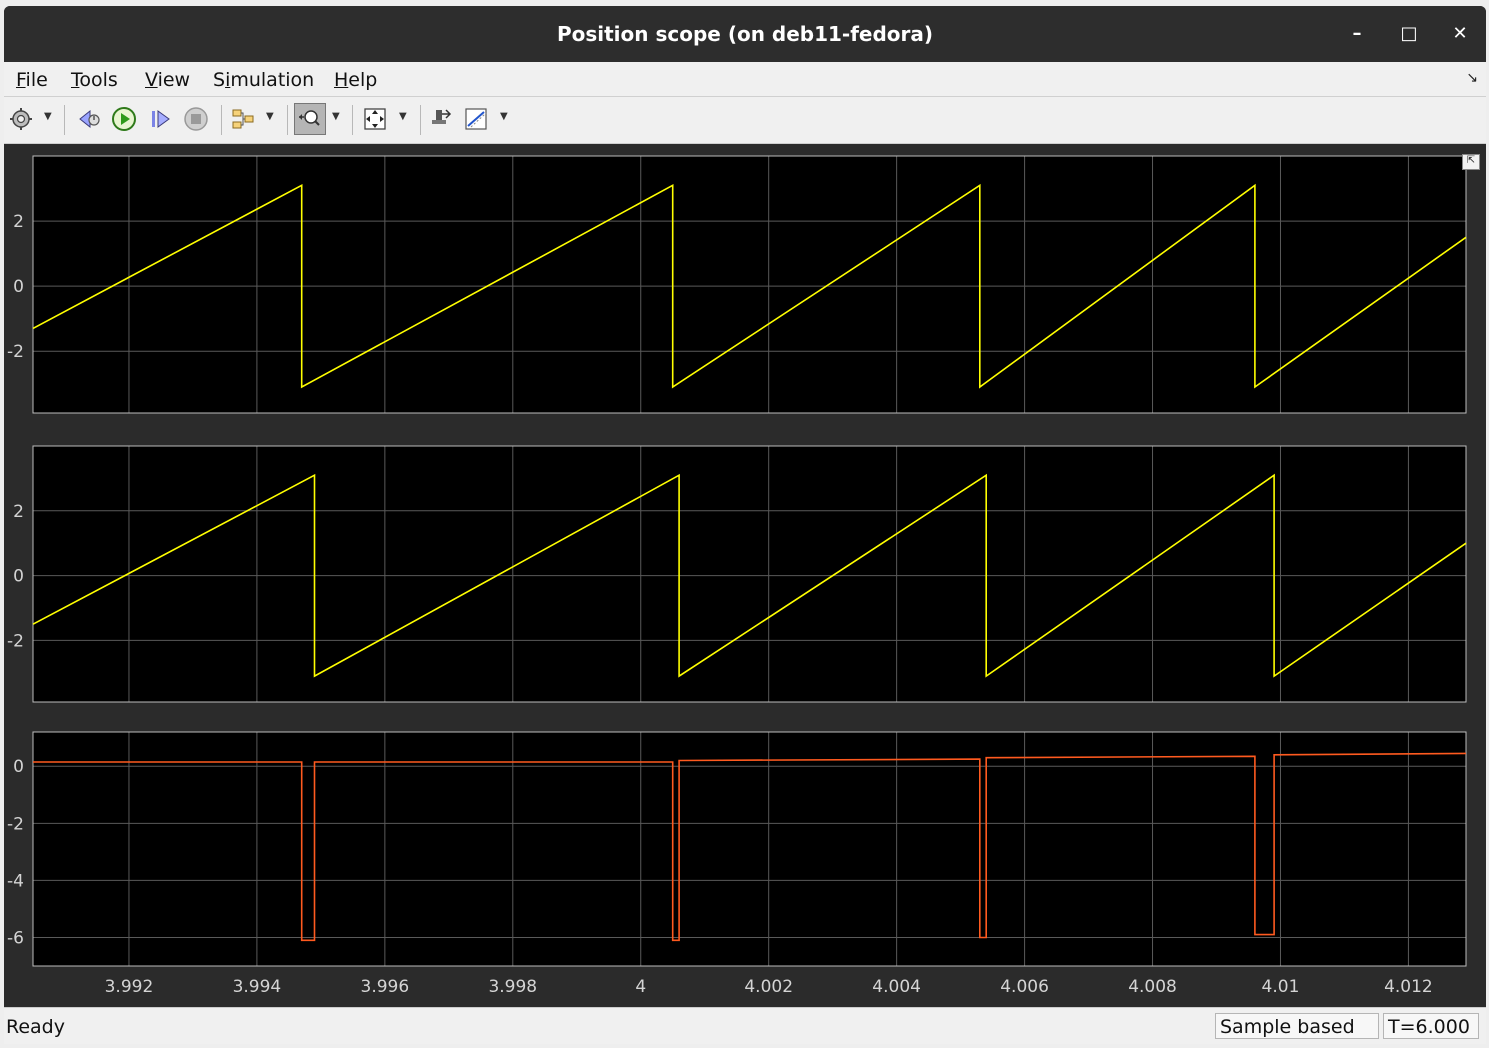 The height and width of the screenshot is (1048, 1489). I want to click on step-forward-icon, so click(160, 119).